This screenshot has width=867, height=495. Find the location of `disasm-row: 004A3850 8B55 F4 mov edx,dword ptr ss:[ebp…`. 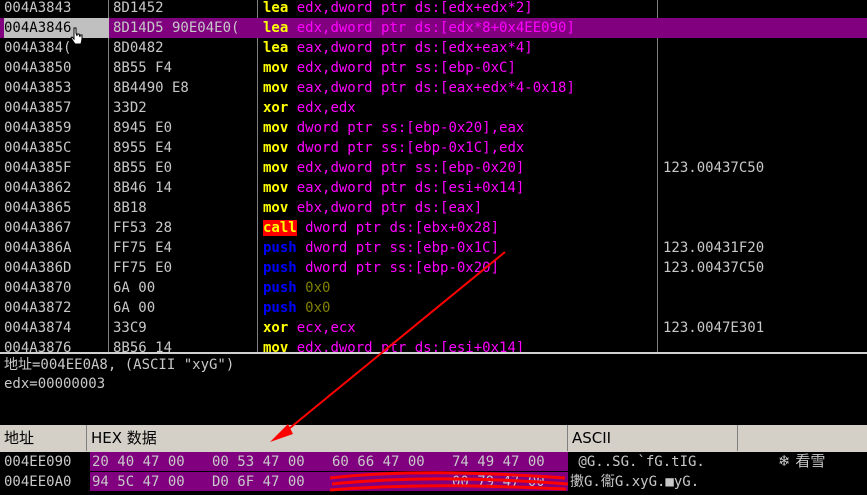

disasm-row: 004A3850 8B55 F4 mov edx,dword ptr ss:[ebp… is located at coordinates (433, 68).